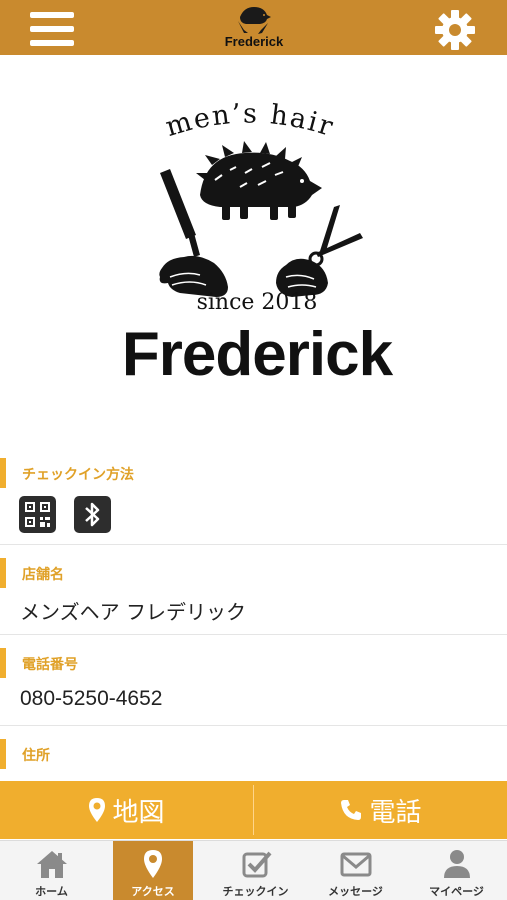 The width and height of the screenshot is (507, 900). Describe the element at coordinates (91, 699) in the screenshot. I see `phone-value: 080-5250-4652` at that location.